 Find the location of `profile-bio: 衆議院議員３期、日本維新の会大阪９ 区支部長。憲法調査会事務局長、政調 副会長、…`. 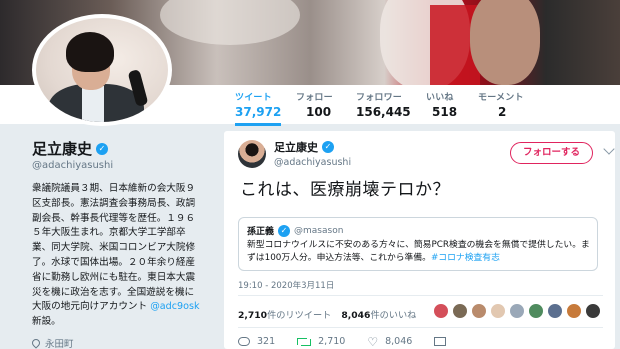

profile-bio: 衆議院議員３期、日本維新の会大阪９ 区支部長。憲法調査会事務局長、政調 副会長、… is located at coordinates (116, 255).